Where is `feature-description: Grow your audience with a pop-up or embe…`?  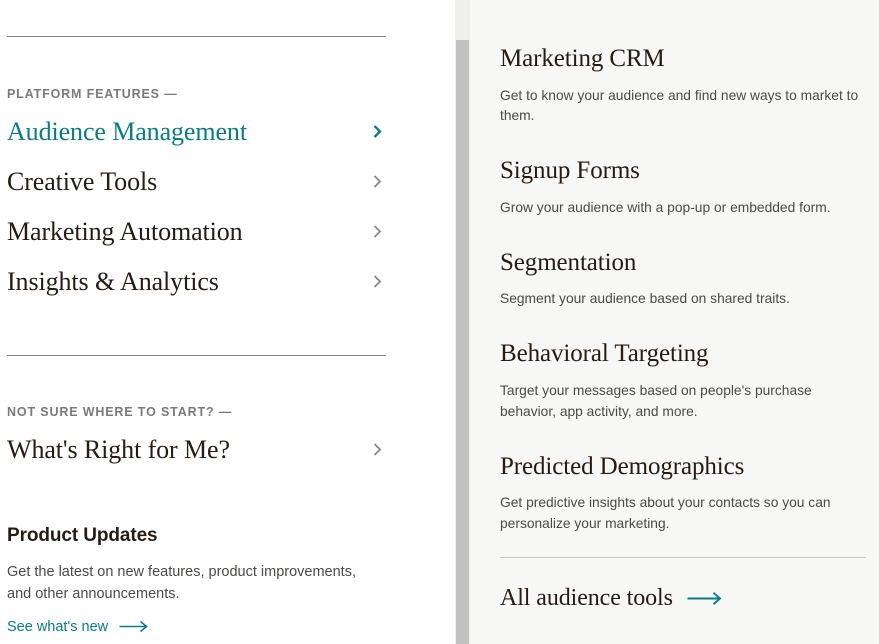 feature-description: Grow your audience with a pop-up or embe… is located at coordinates (665, 207).